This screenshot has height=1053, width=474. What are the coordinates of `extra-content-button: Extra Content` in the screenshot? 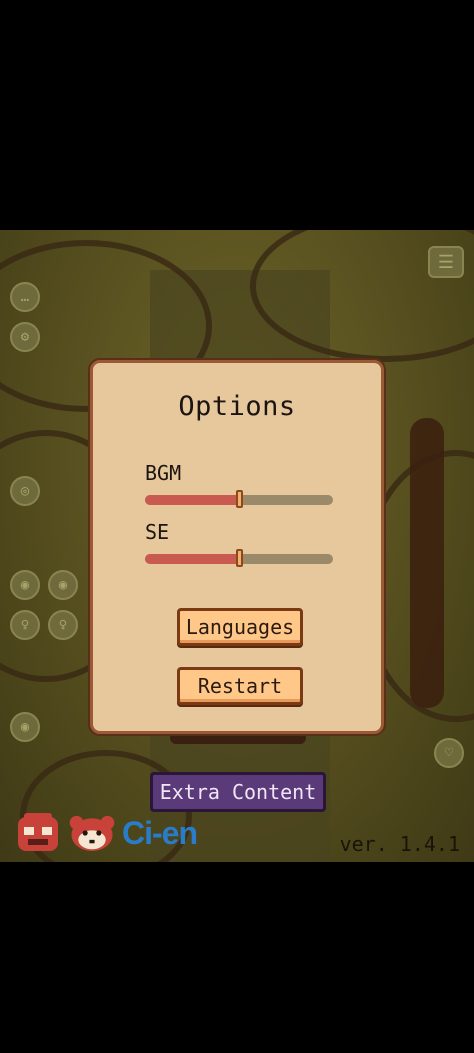 It's located at (238, 792).